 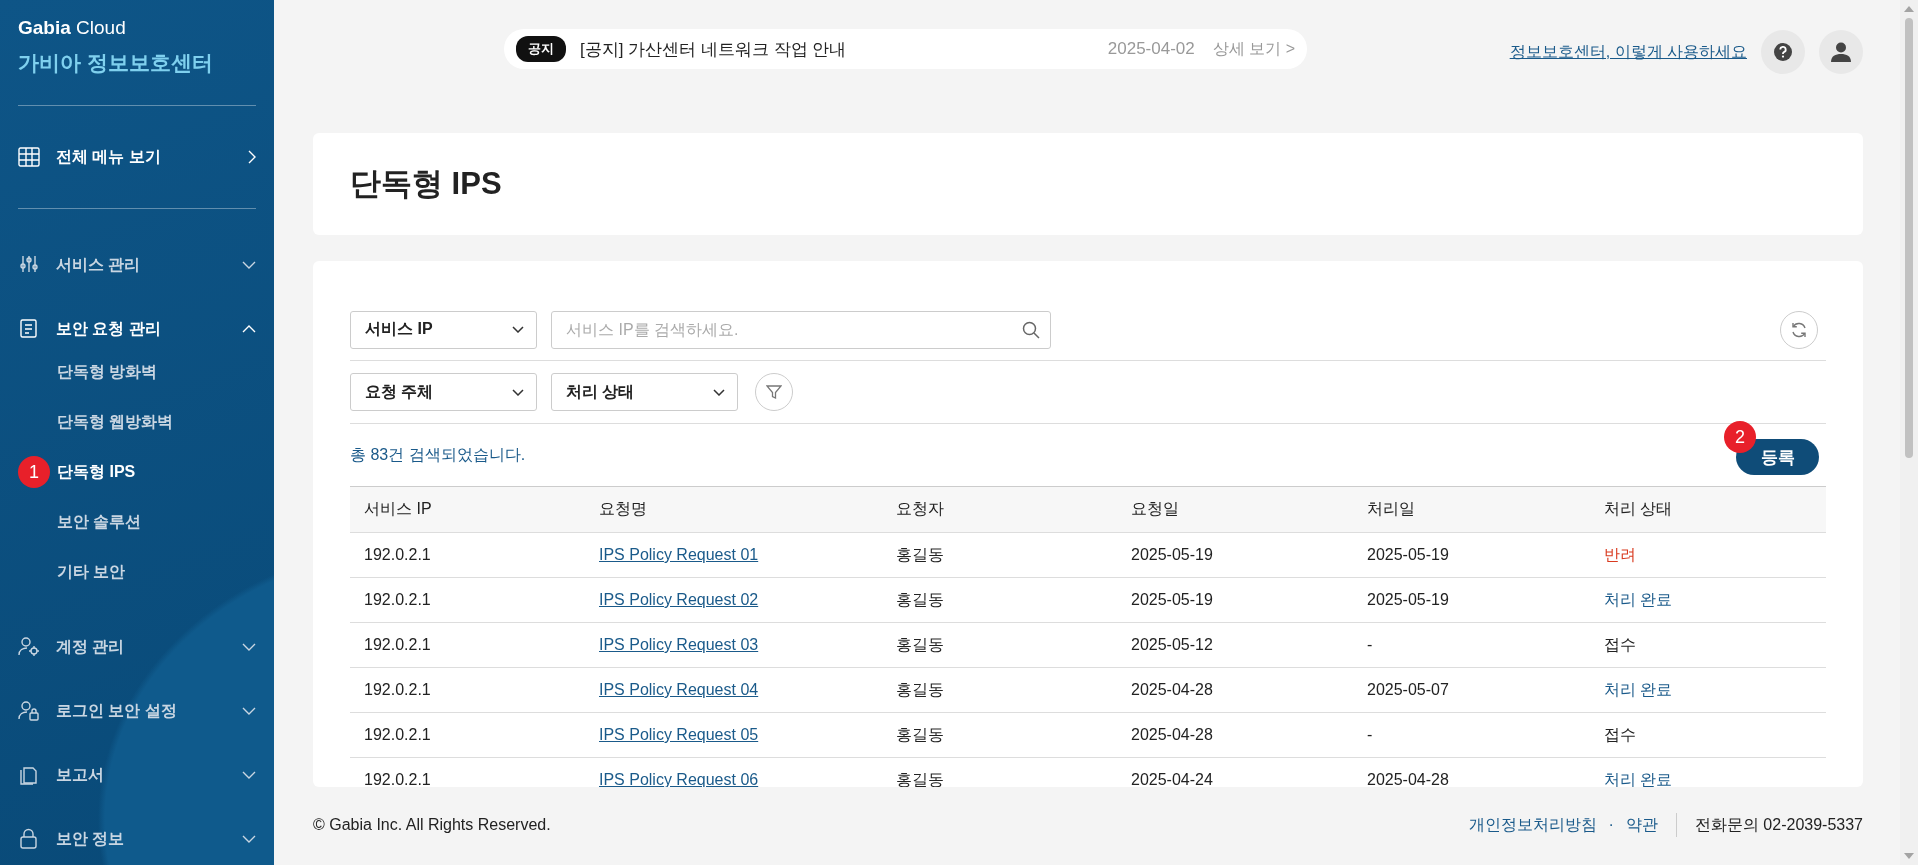 I want to click on refresh-button, so click(x=1799, y=329).